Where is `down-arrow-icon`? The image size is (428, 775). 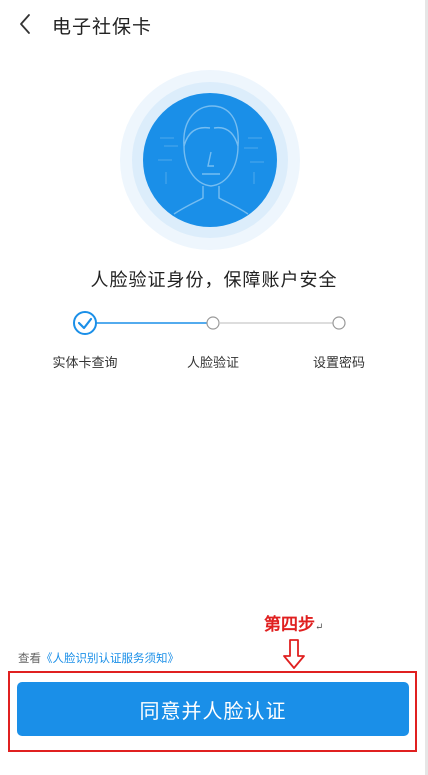 down-arrow-icon is located at coordinates (294, 654).